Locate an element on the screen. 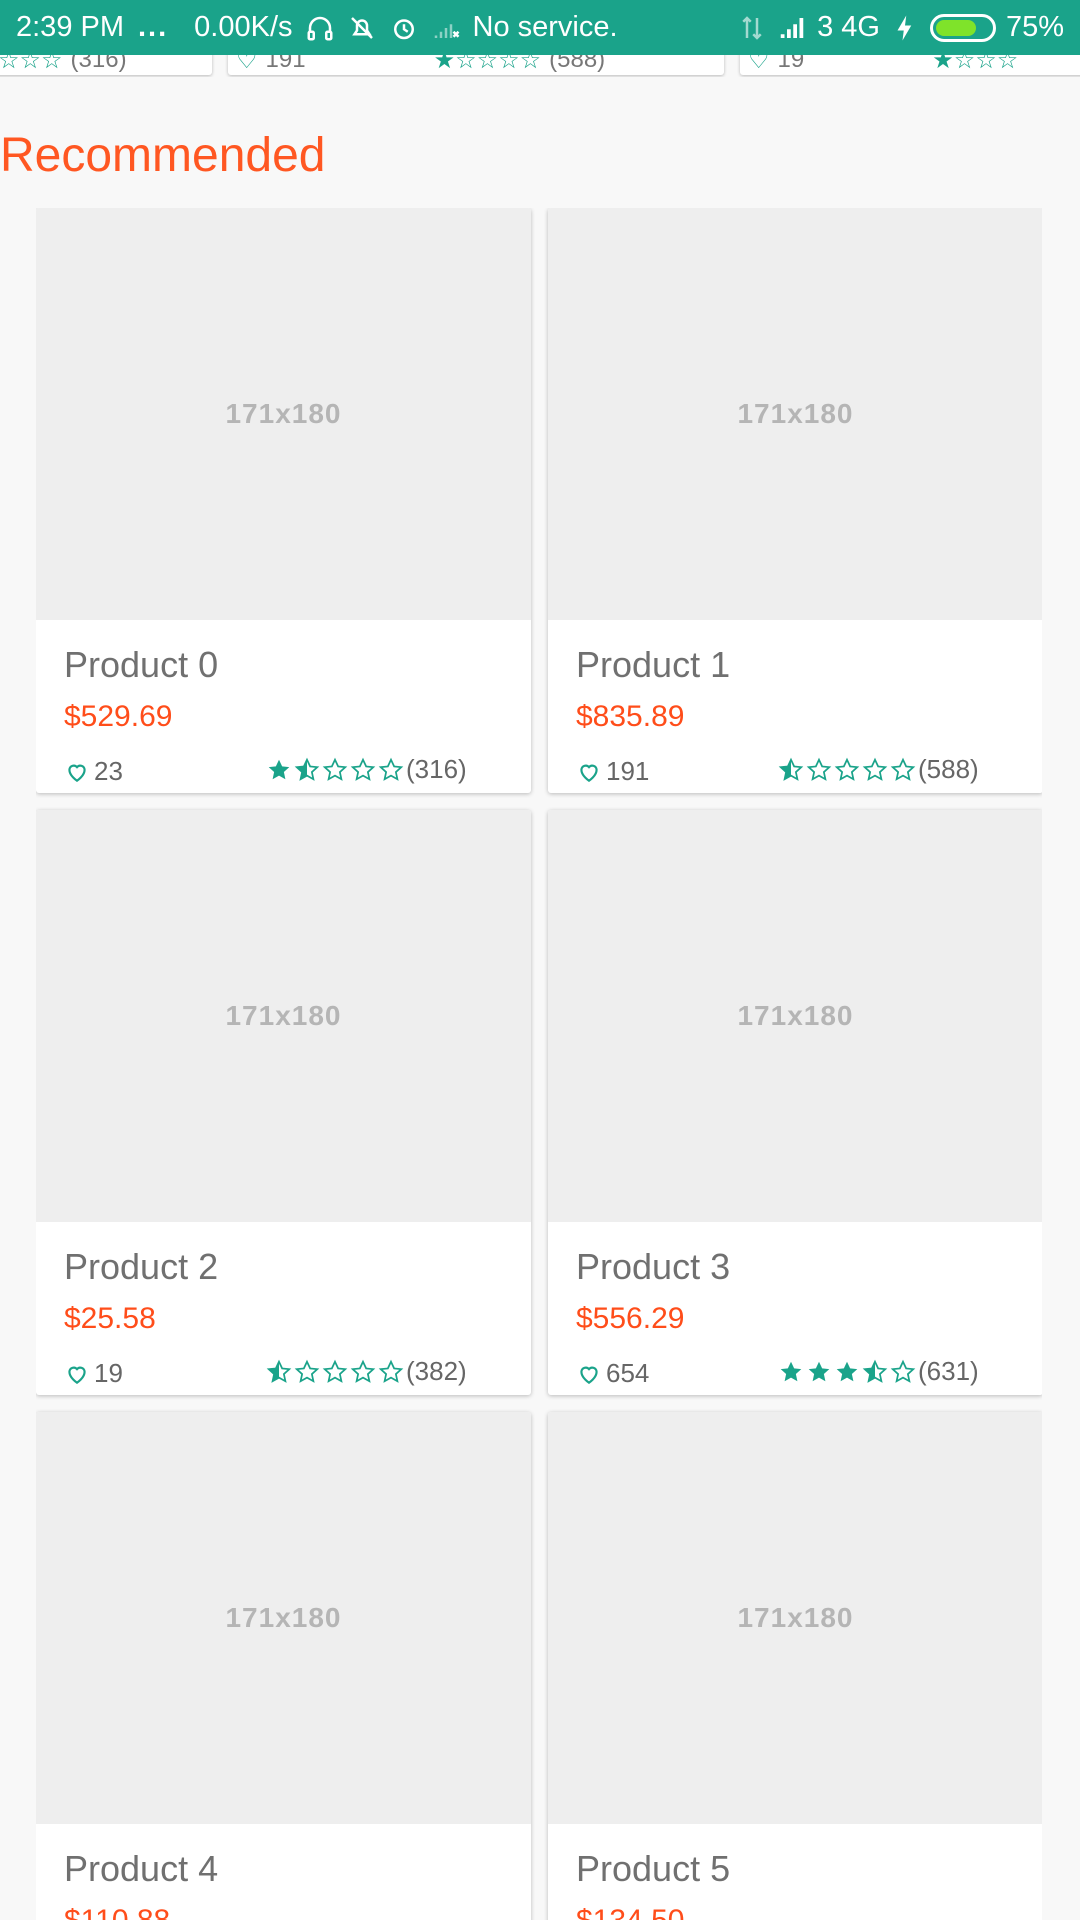  product-name: Product 0 is located at coordinates (141, 664).